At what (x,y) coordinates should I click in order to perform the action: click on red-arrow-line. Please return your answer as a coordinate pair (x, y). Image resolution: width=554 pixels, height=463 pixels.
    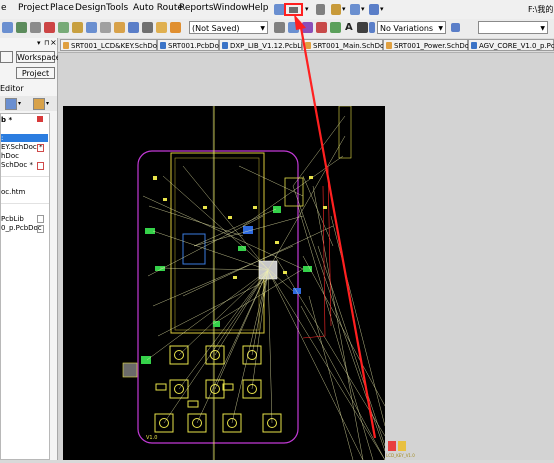
    Looking at the image, I should click on (337, 230).